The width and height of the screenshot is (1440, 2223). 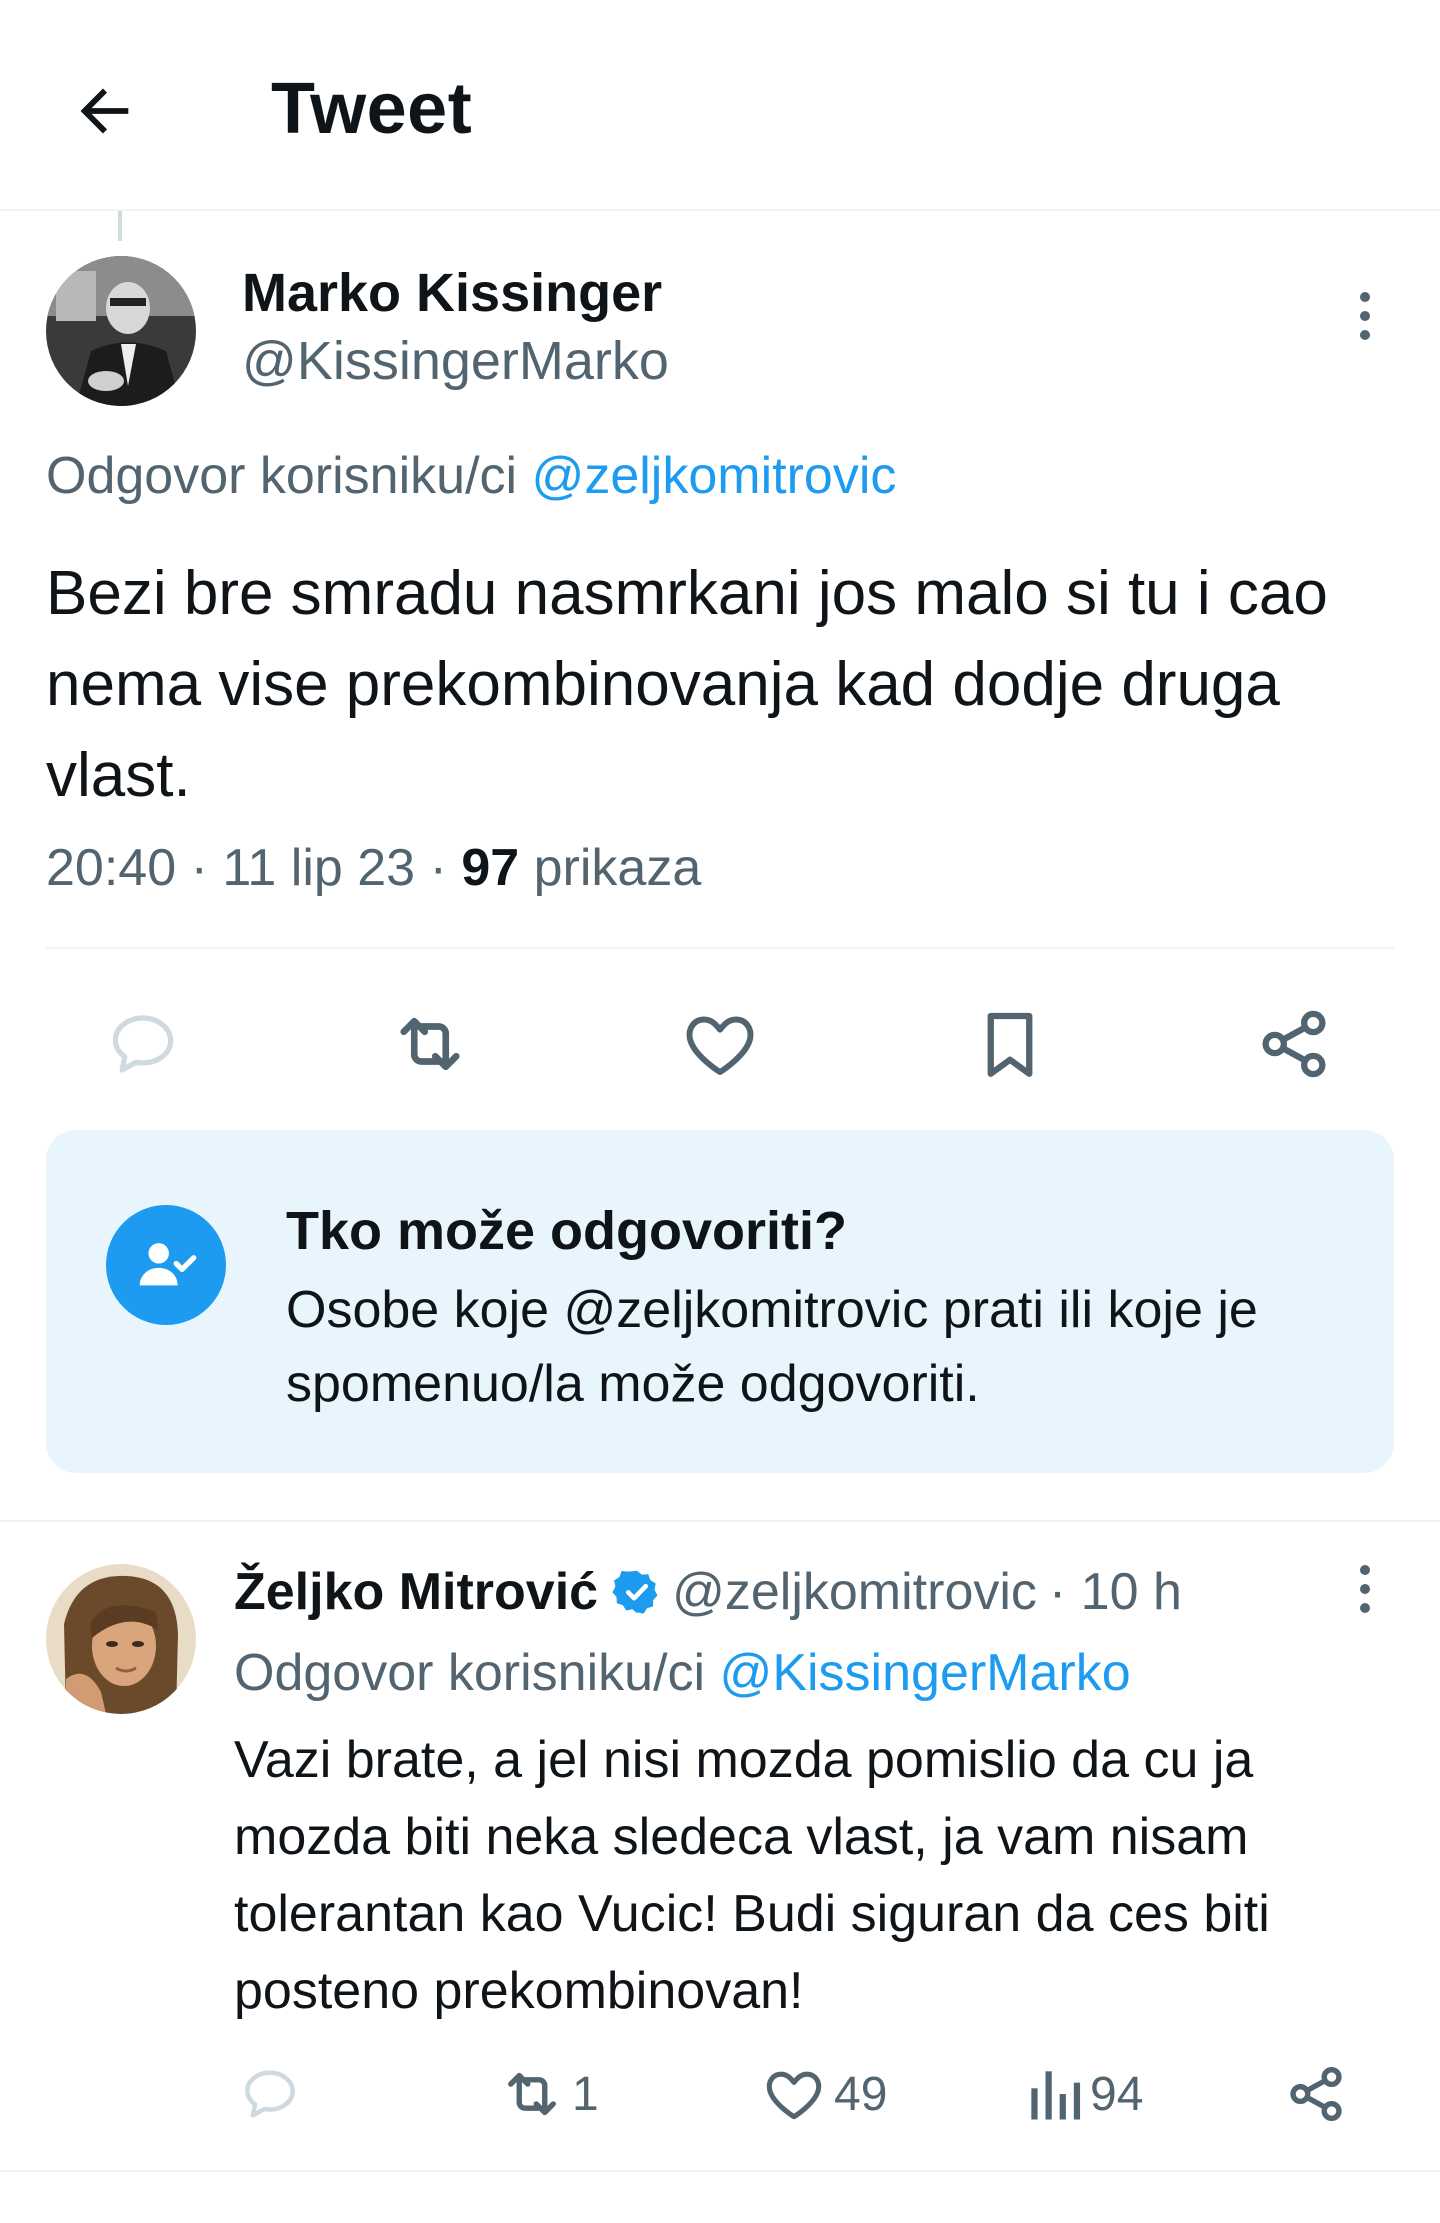 I want to click on tweet-time-ago: · 10 h, so click(x=1115, y=1592).